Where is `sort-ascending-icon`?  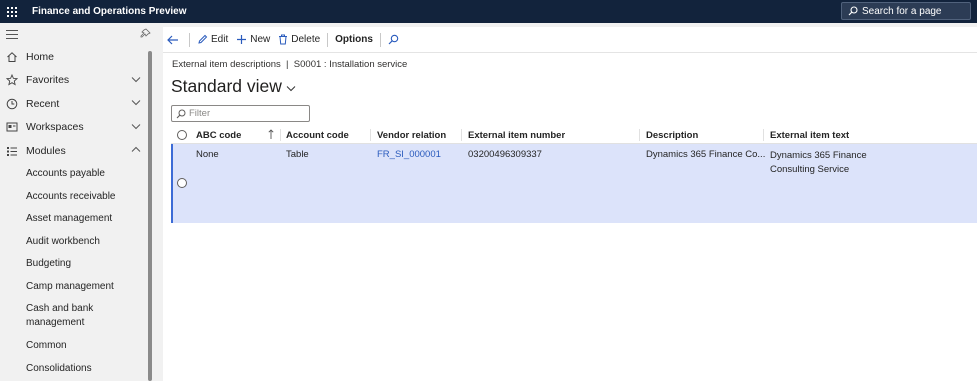 sort-ascending-icon is located at coordinates (271, 134).